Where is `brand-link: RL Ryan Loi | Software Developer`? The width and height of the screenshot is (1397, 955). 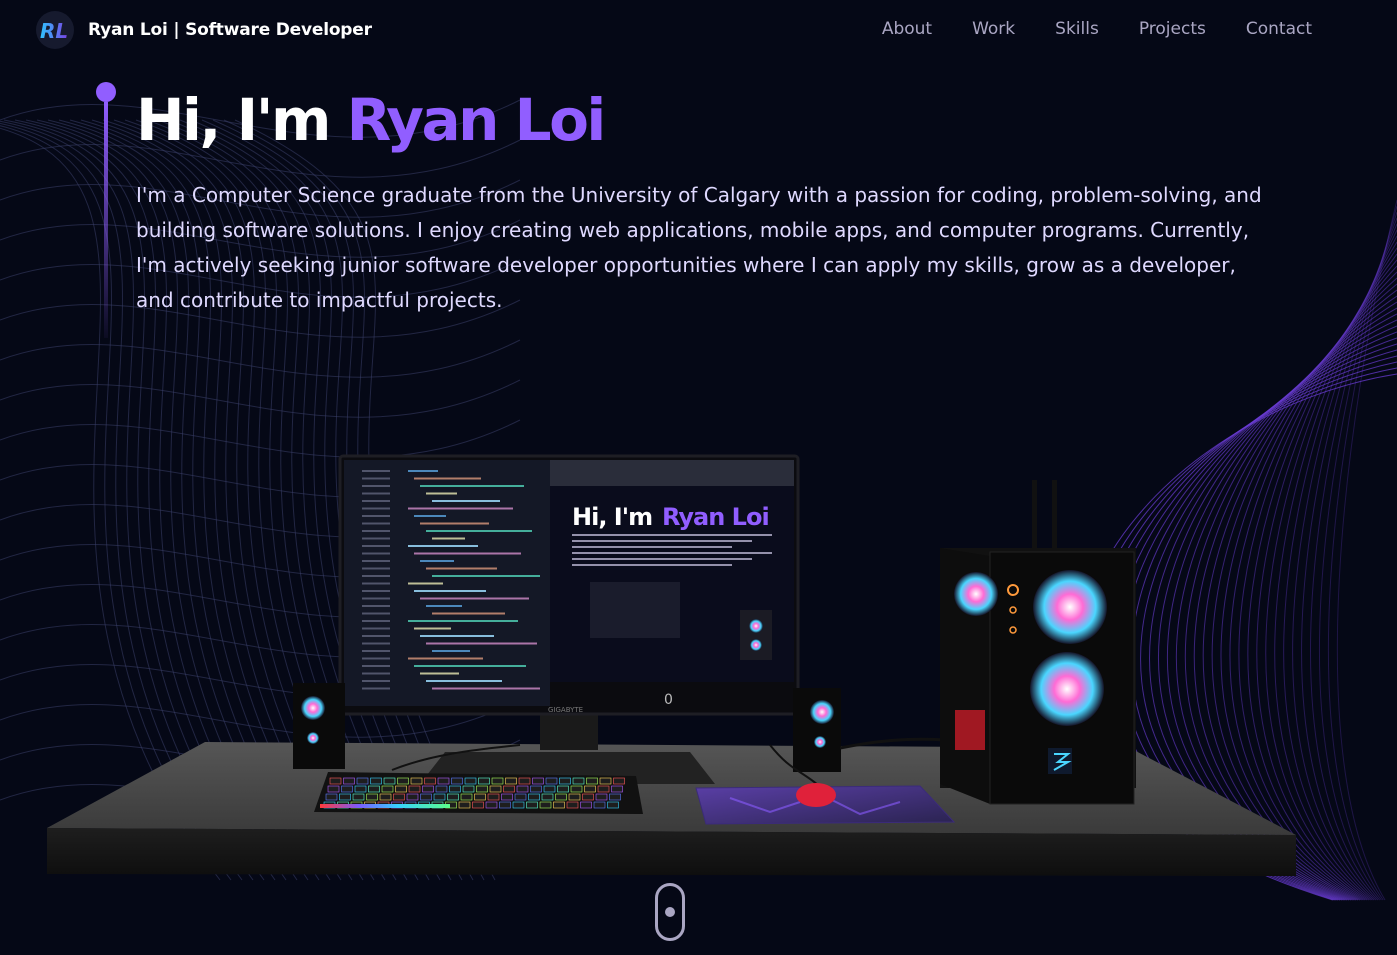 brand-link: RL Ryan Loi | Software Developer is located at coordinates (204, 30).